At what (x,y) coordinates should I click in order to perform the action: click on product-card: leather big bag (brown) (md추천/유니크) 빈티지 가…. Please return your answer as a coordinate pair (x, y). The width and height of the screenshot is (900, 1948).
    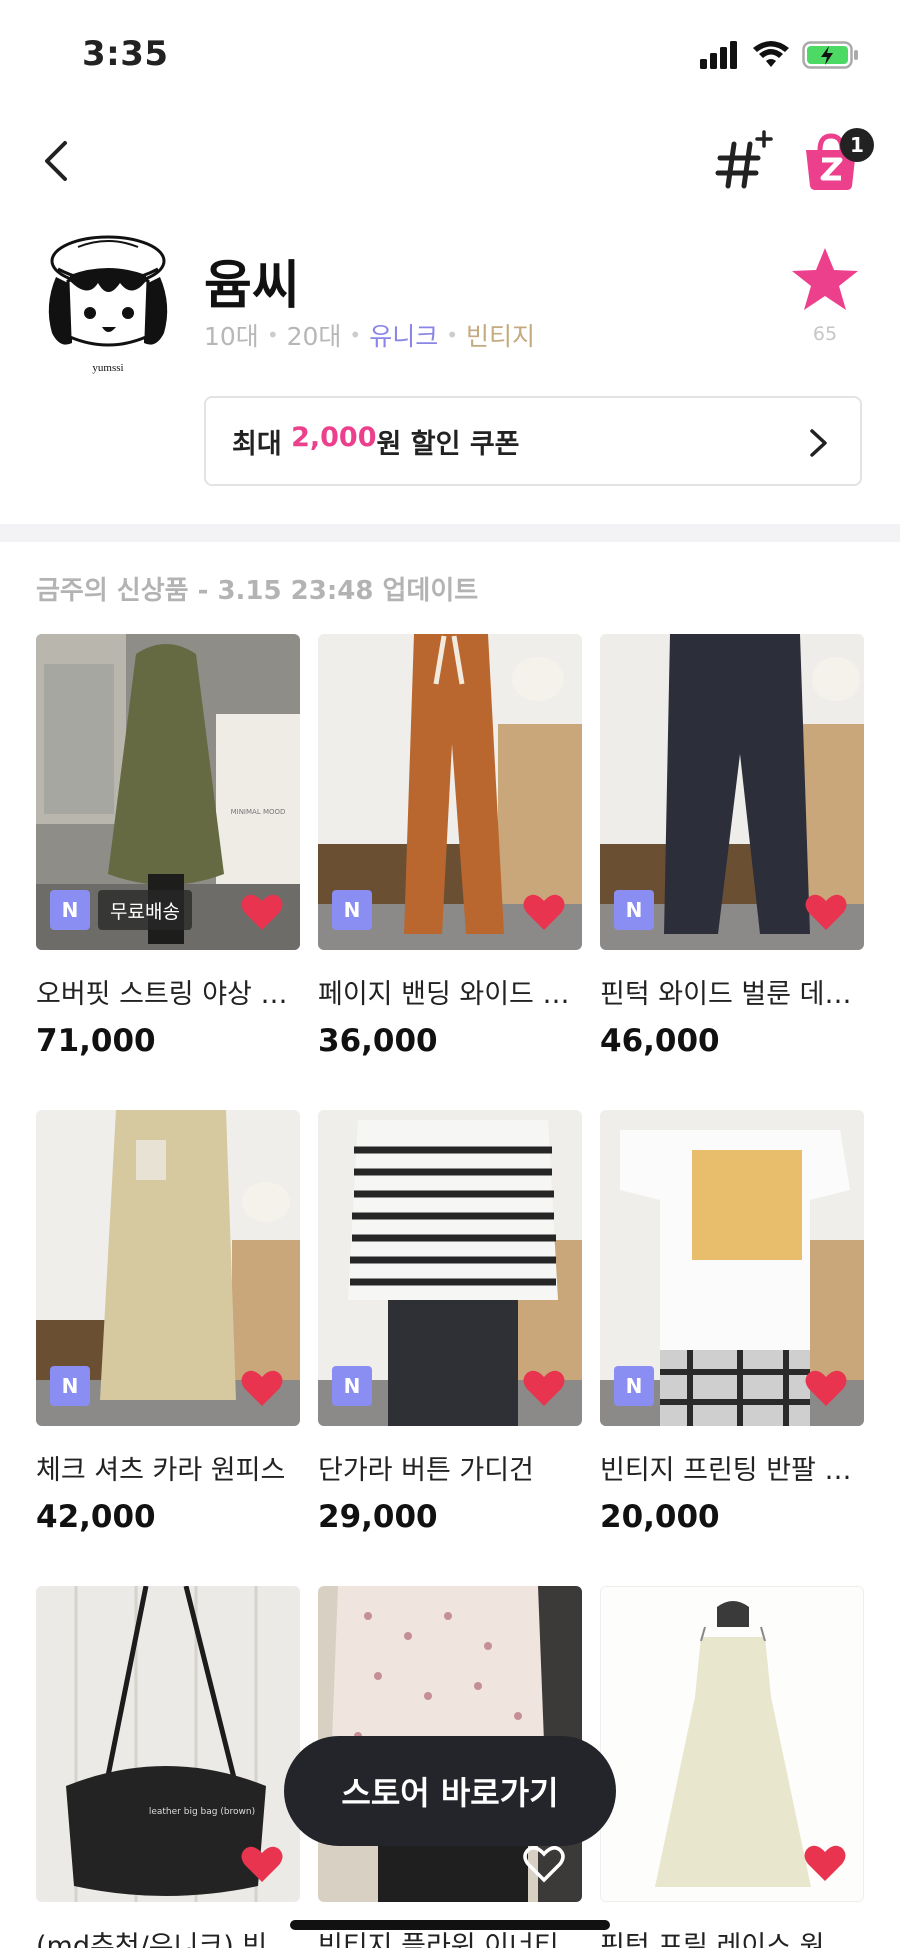
    Looking at the image, I should click on (168, 1767).